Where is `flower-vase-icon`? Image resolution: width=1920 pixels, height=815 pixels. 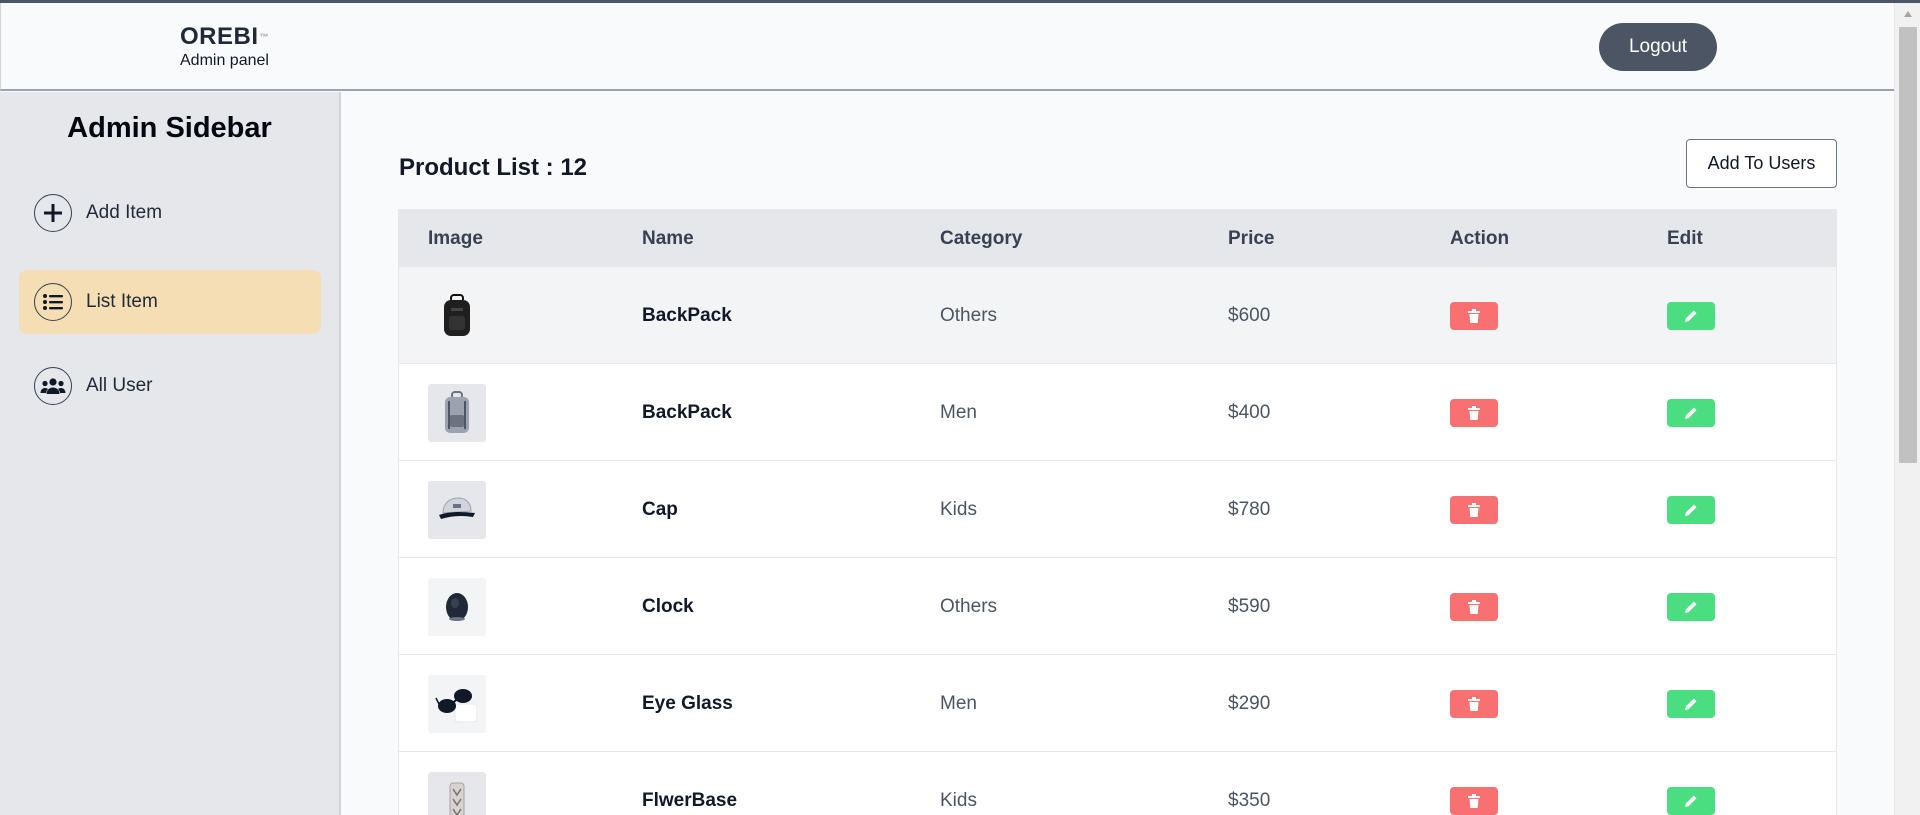 flower-vase-icon is located at coordinates (457, 793).